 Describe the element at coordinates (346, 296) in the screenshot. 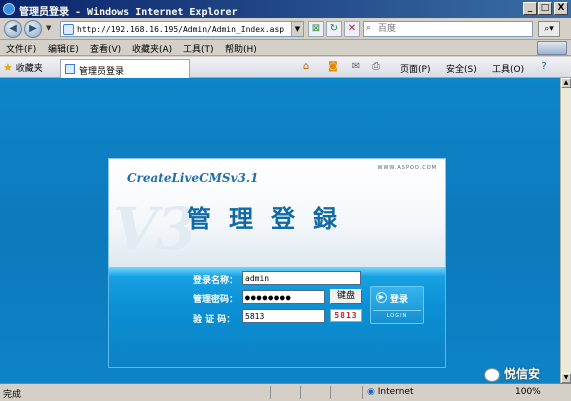

I see `keyboard-button: 键盘` at that location.